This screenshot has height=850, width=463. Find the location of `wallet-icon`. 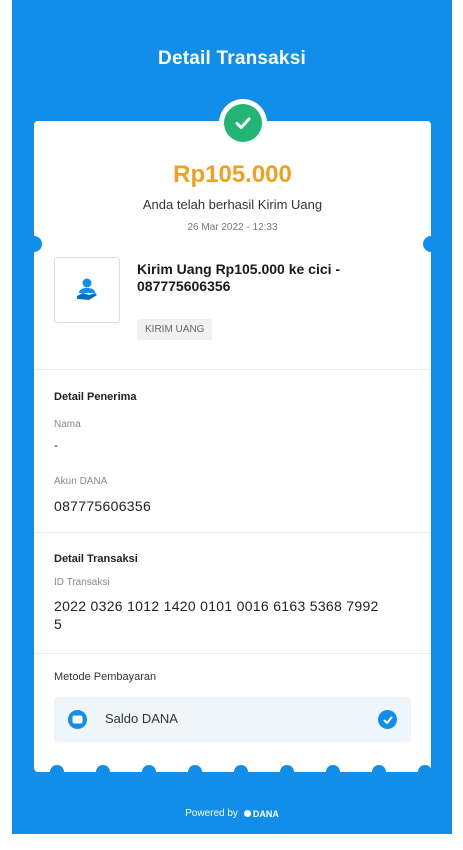

wallet-icon is located at coordinates (77, 719).